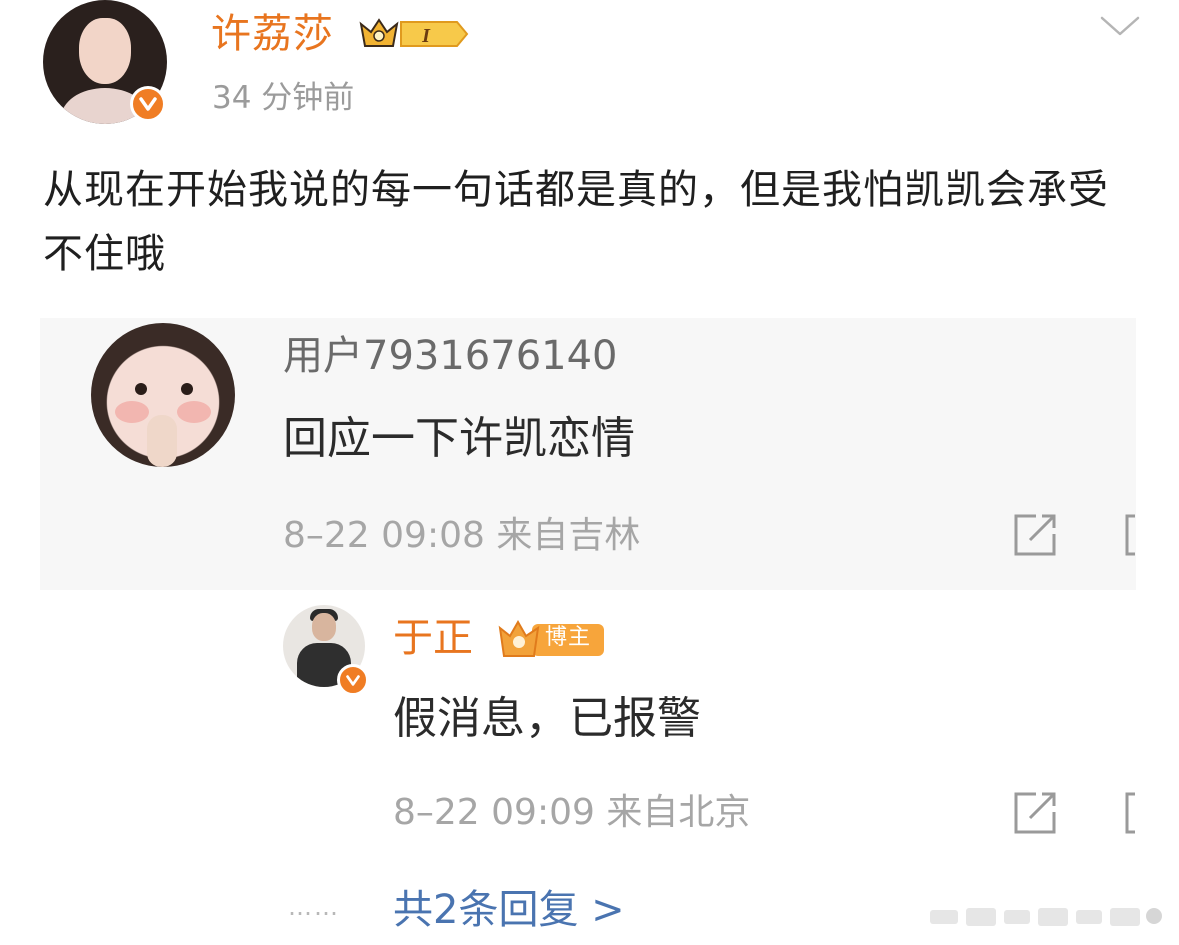  What do you see at coordinates (163, 395) in the screenshot?
I see `commenter-avatar` at bounding box center [163, 395].